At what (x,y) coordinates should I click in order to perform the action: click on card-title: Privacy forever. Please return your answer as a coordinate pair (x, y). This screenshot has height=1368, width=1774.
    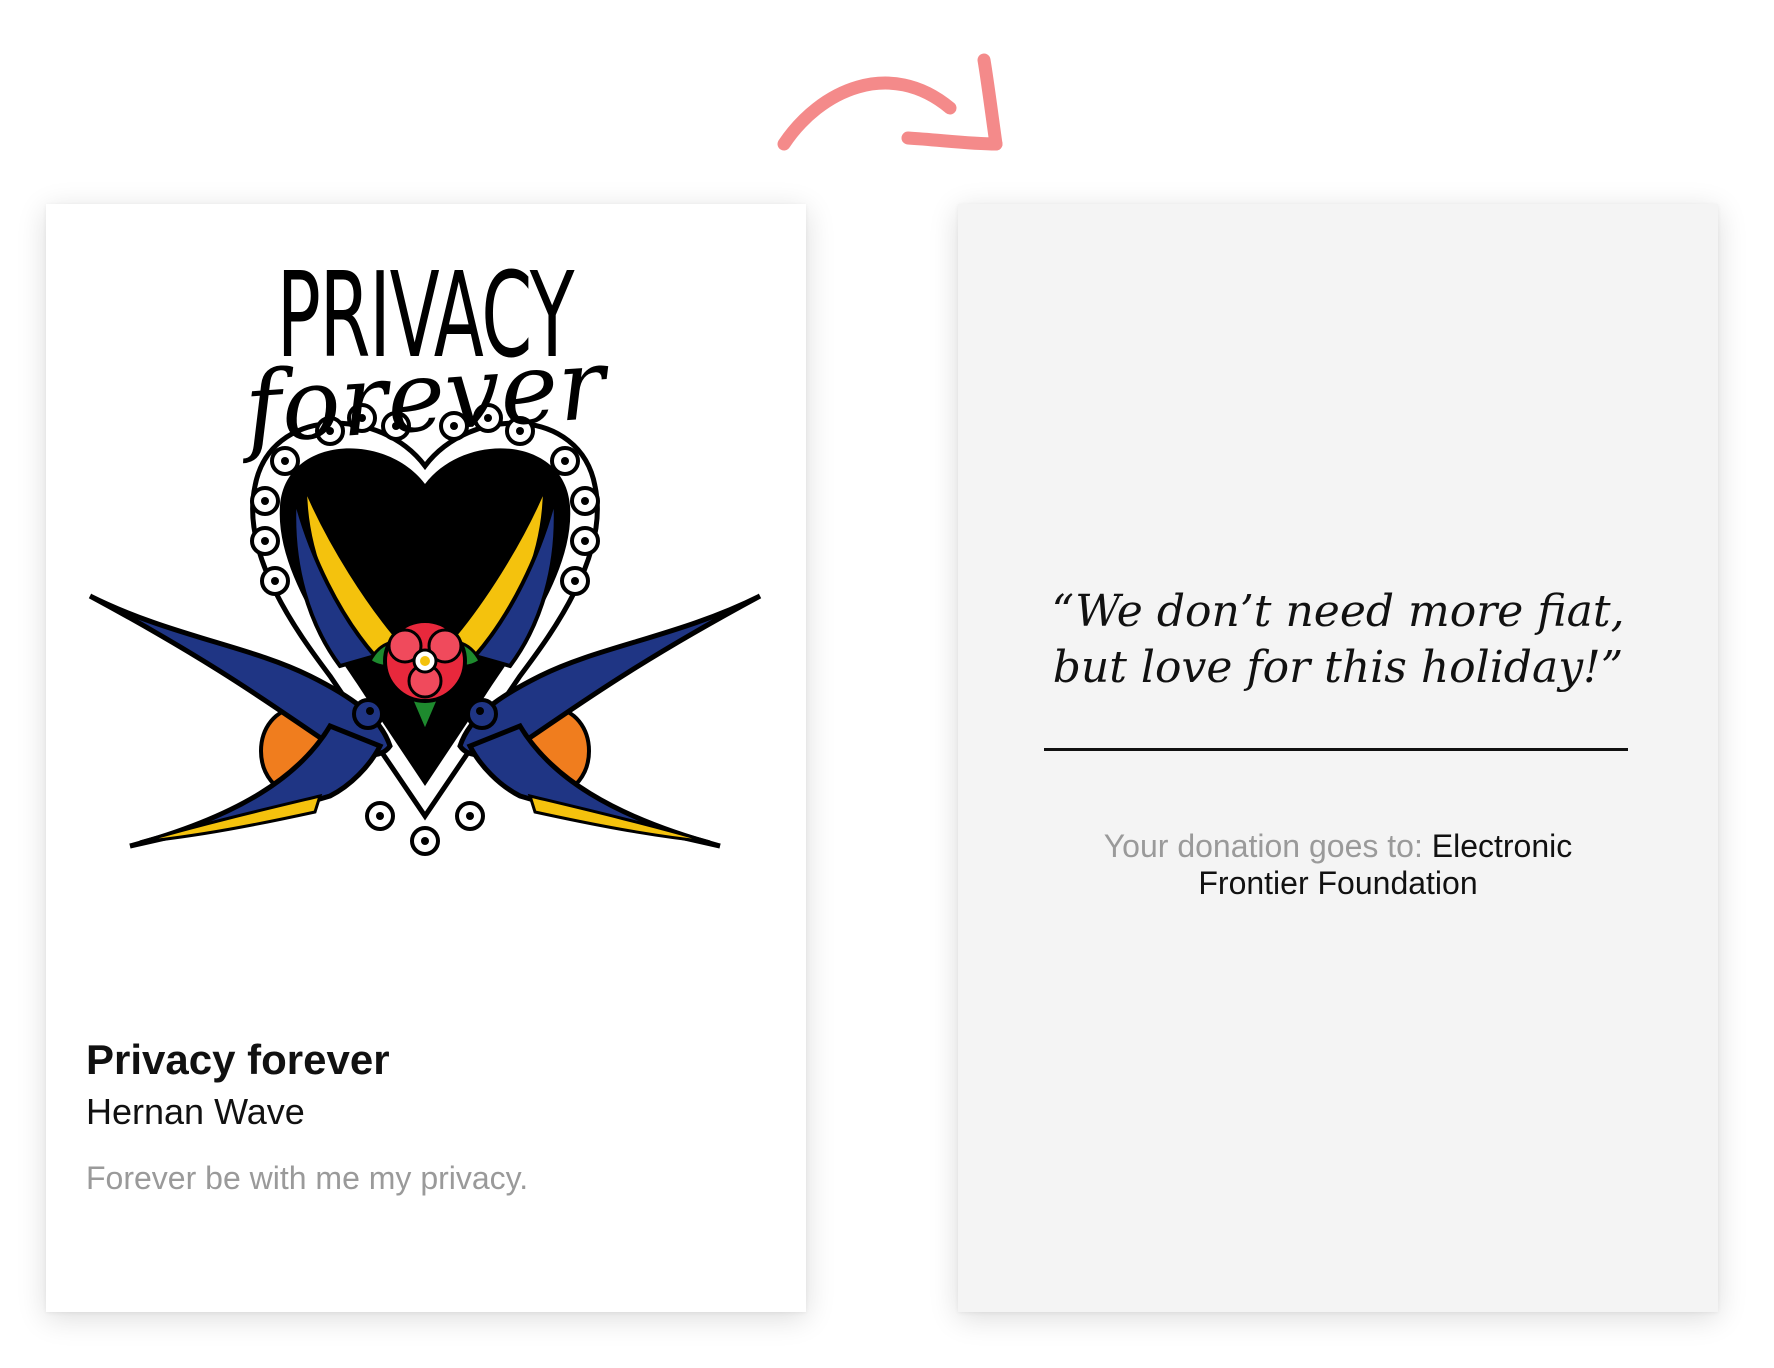
    Looking at the image, I should click on (238, 1059).